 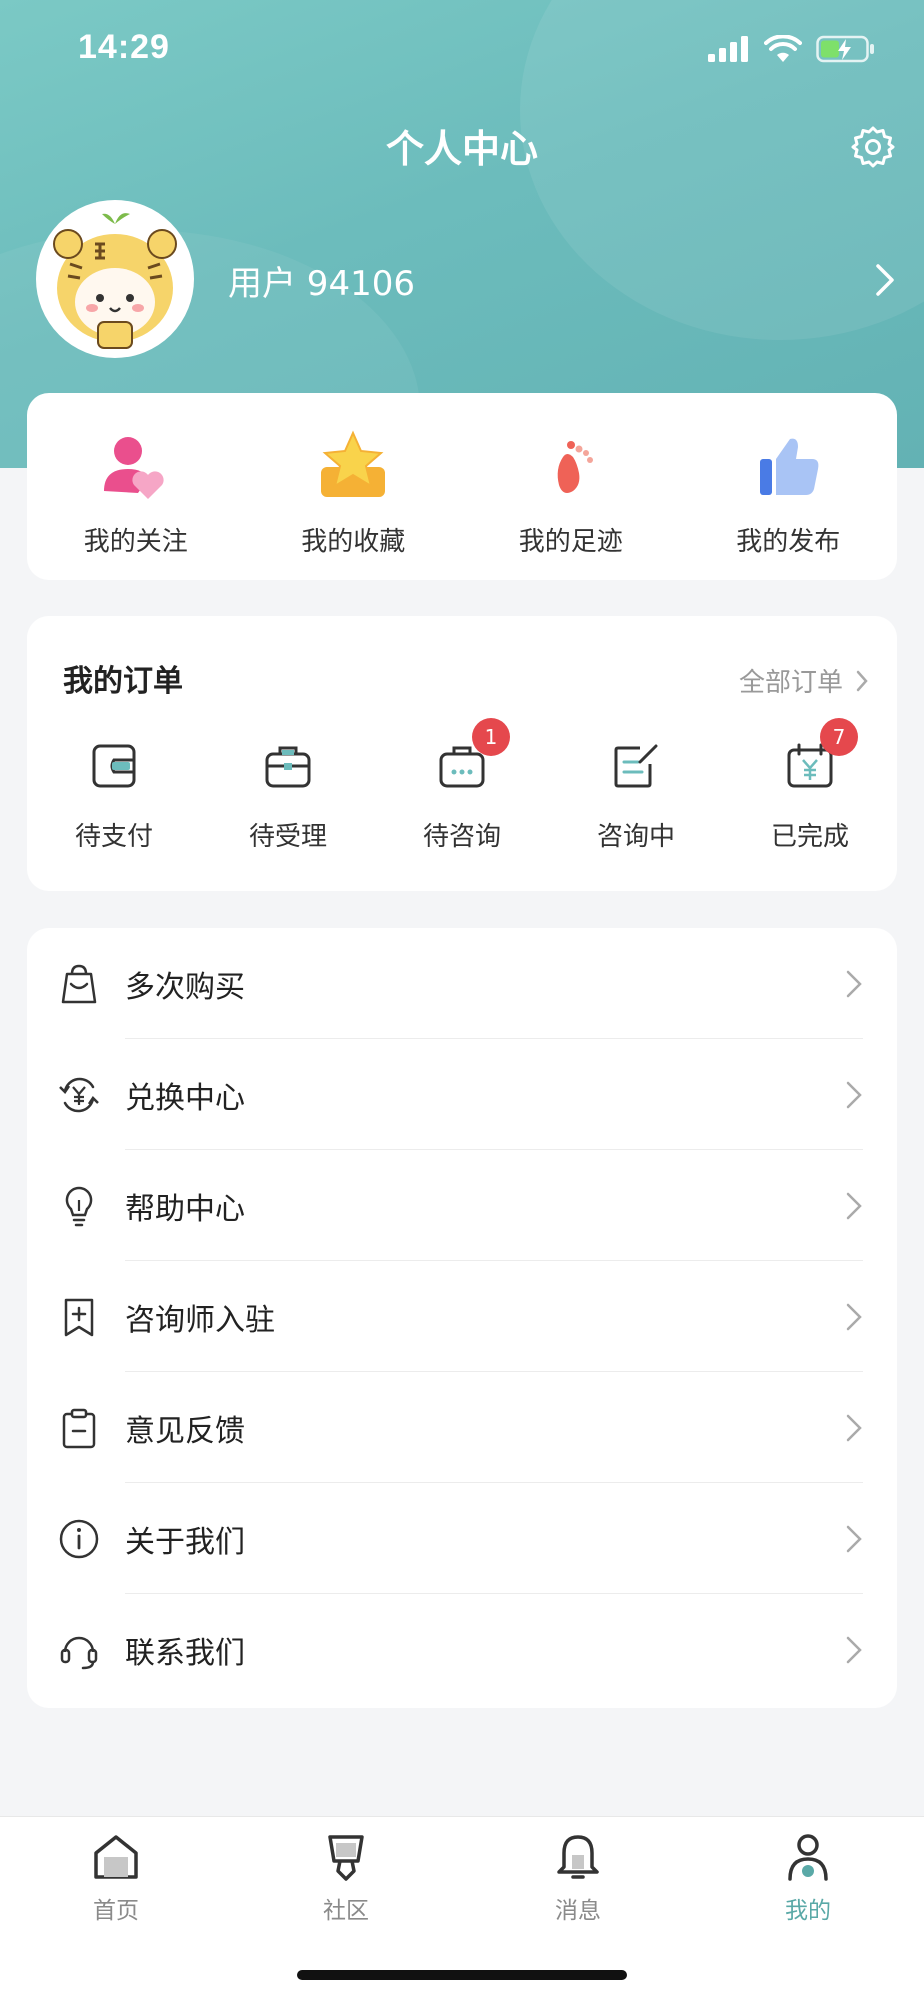 What do you see at coordinates (461, 149) in the screenshot?
I see `page-title: 个人中心` at bounding box center [461, 149].